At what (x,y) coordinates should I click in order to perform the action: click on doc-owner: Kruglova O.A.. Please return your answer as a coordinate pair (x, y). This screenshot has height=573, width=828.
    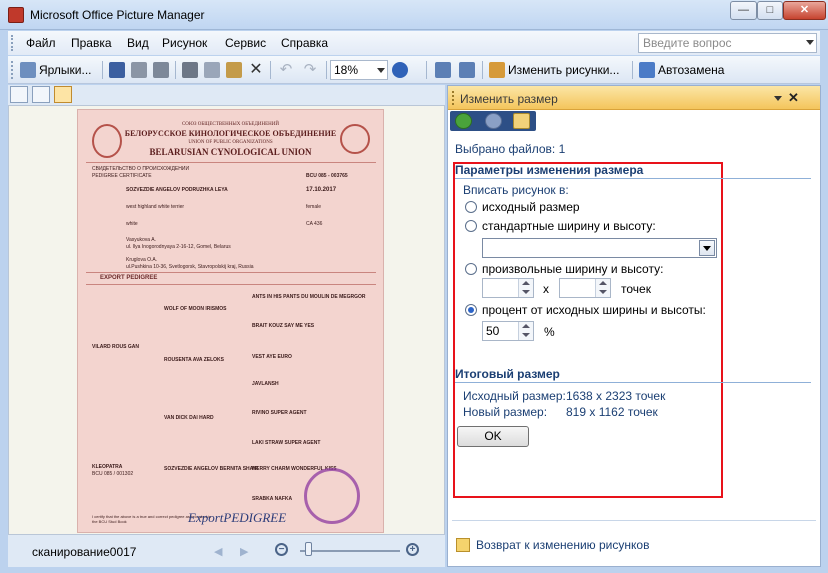
    Looking at the image, I should click on (142, 260).